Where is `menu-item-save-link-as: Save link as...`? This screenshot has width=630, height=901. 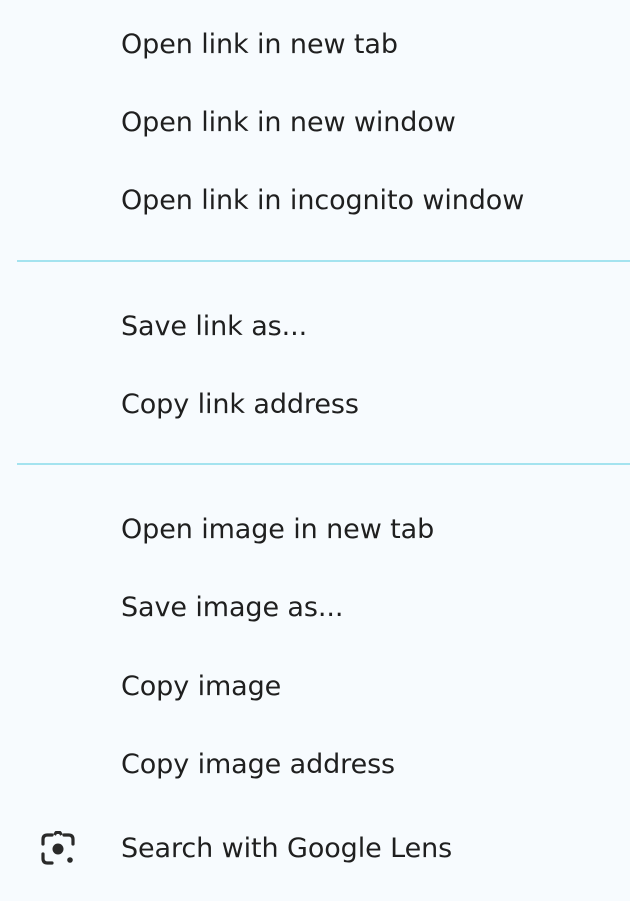
menu-item-save-link-as: Save link as... is located at coordinates (315, 327).